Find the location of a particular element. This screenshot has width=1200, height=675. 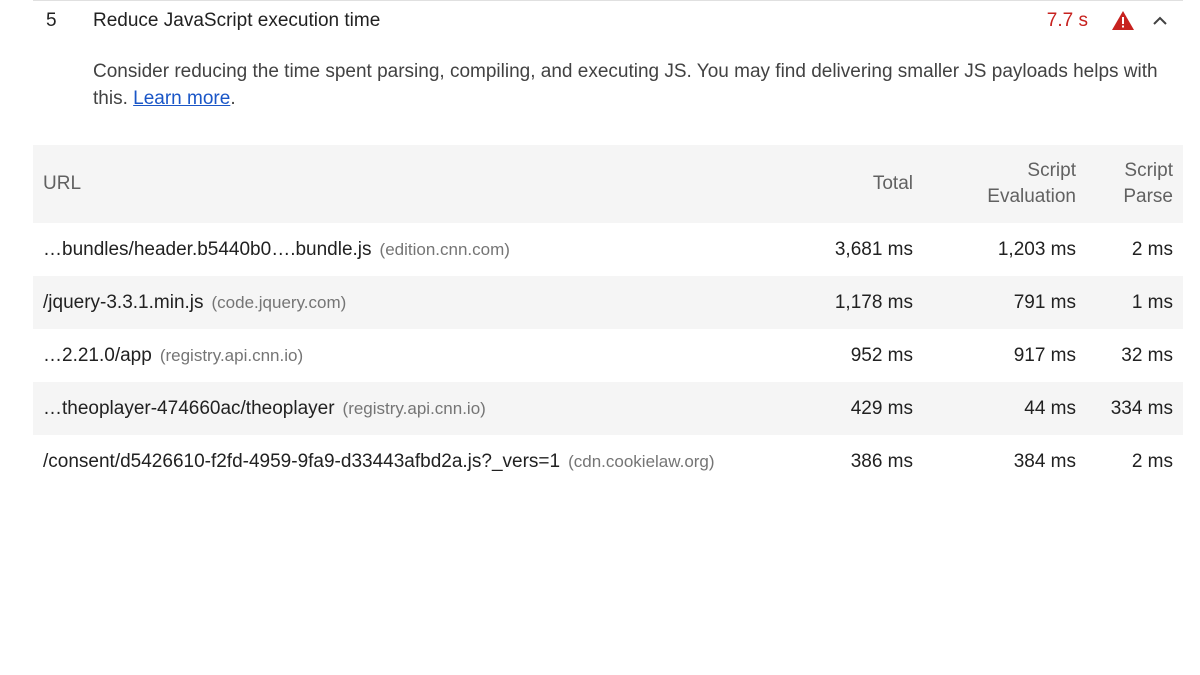

header-script-parse-line1: Script is located at coordinates (1148, 170).